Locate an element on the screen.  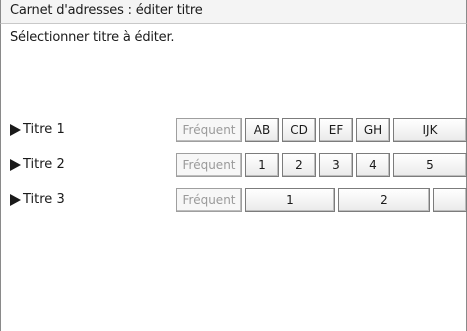
title-row-label: Titre 2 is located at coordinates (37, 164).